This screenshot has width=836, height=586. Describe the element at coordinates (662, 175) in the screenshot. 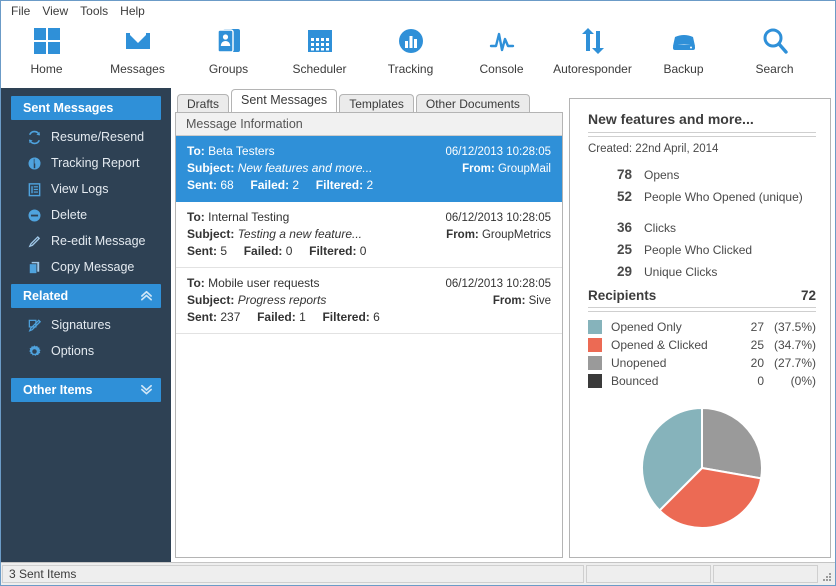

I see `stat-label: Opens` at that location.